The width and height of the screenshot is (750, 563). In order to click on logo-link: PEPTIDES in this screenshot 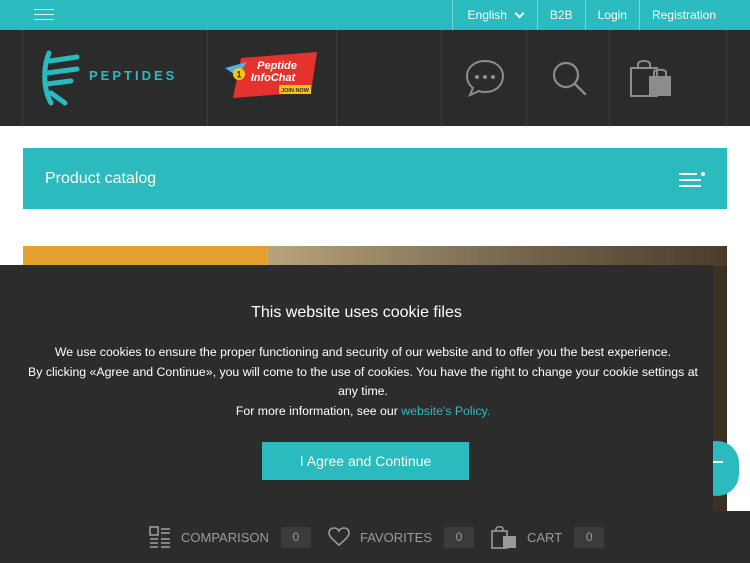, I will do `click(115, 78)`.